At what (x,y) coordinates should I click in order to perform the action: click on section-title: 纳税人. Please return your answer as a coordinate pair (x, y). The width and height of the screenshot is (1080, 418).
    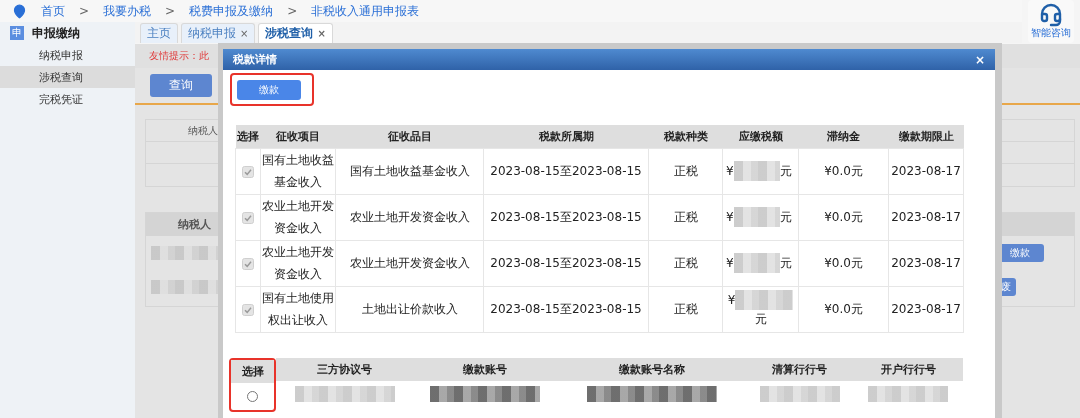
    Looking at the image, I should click on (194, 224).